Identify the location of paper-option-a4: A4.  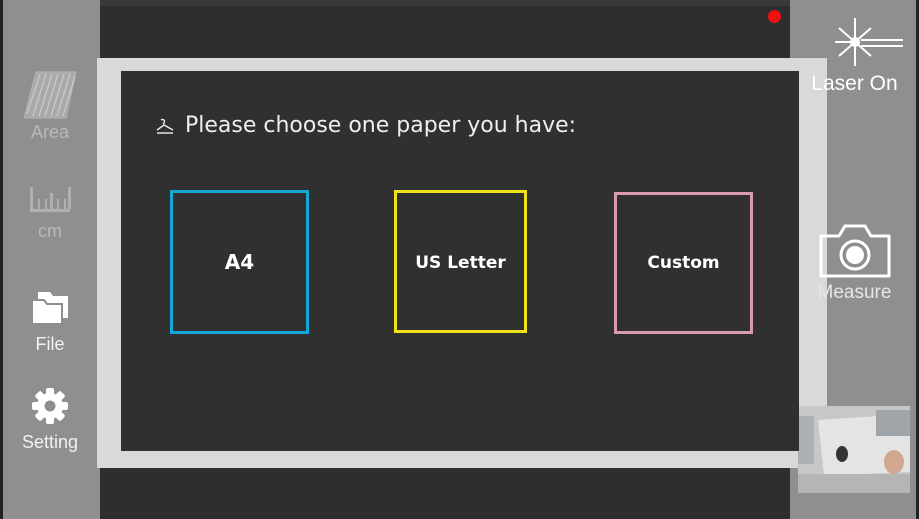
(239, 262).